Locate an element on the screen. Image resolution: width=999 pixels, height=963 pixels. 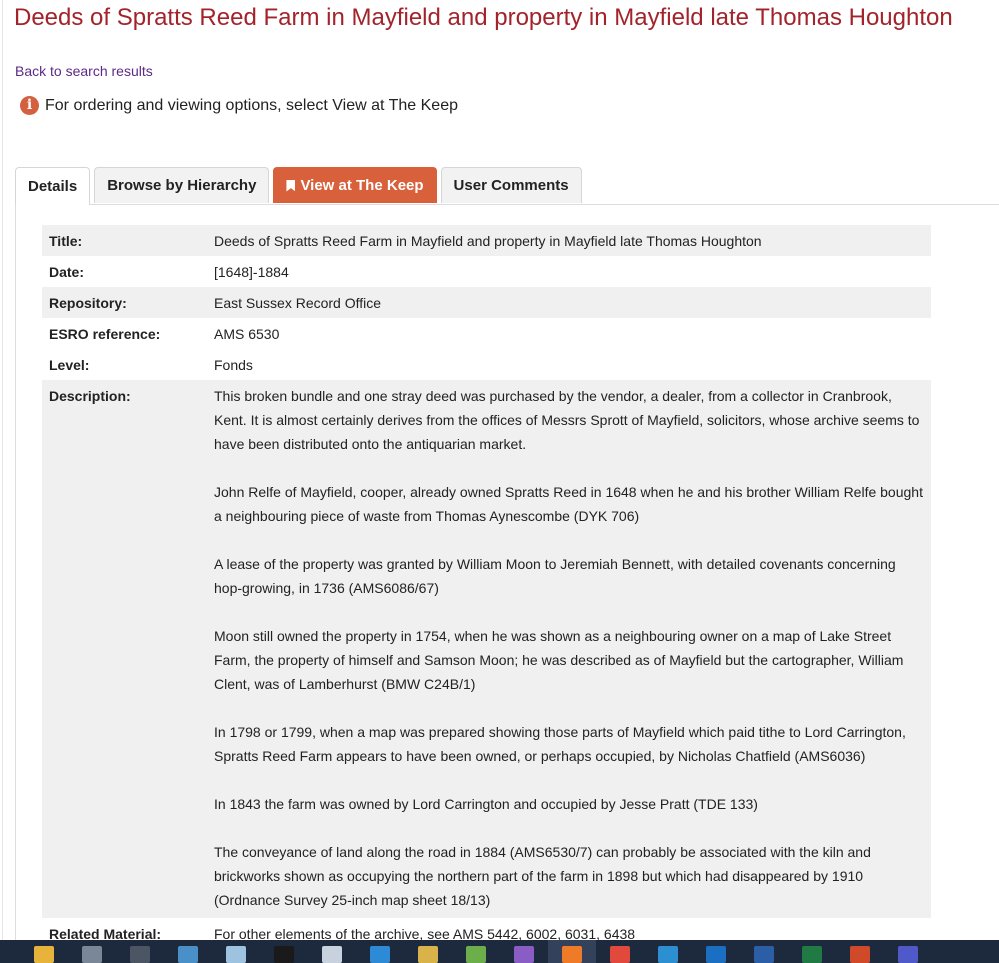
teams-icon is located at coordinates (908, 954).